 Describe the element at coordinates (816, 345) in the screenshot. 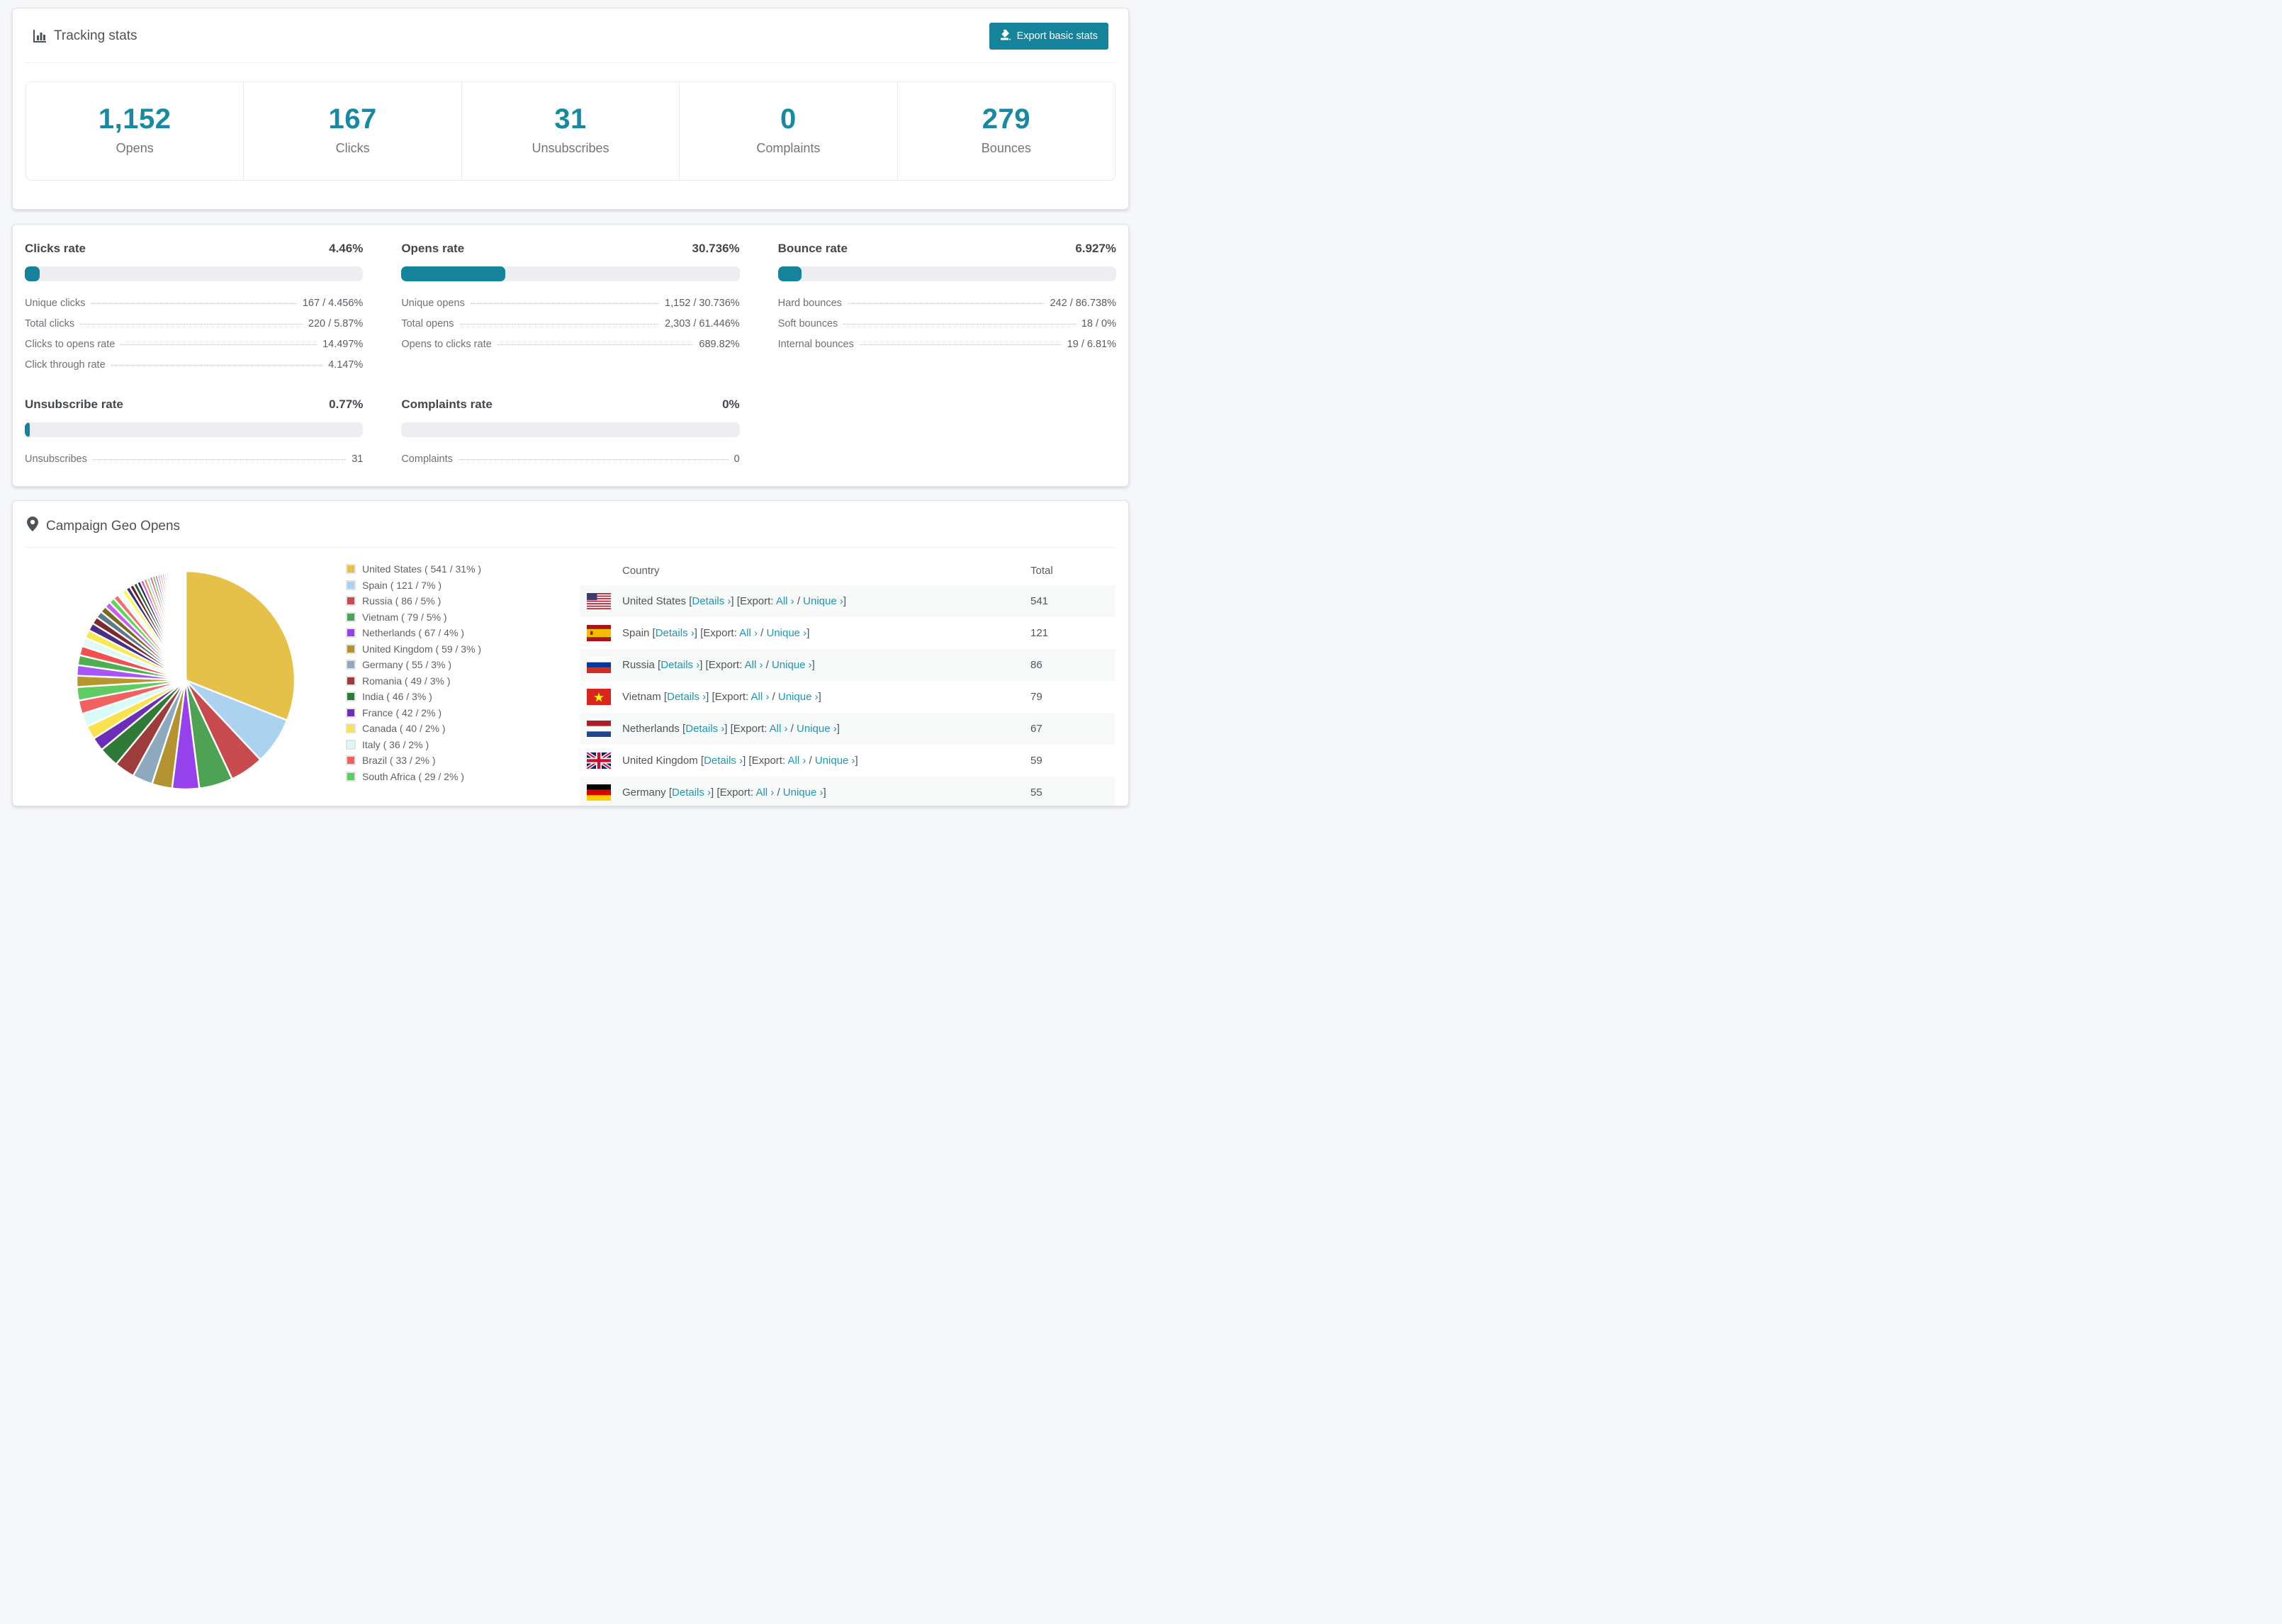

I see `rate-row-label: Internal bounces` at that location.